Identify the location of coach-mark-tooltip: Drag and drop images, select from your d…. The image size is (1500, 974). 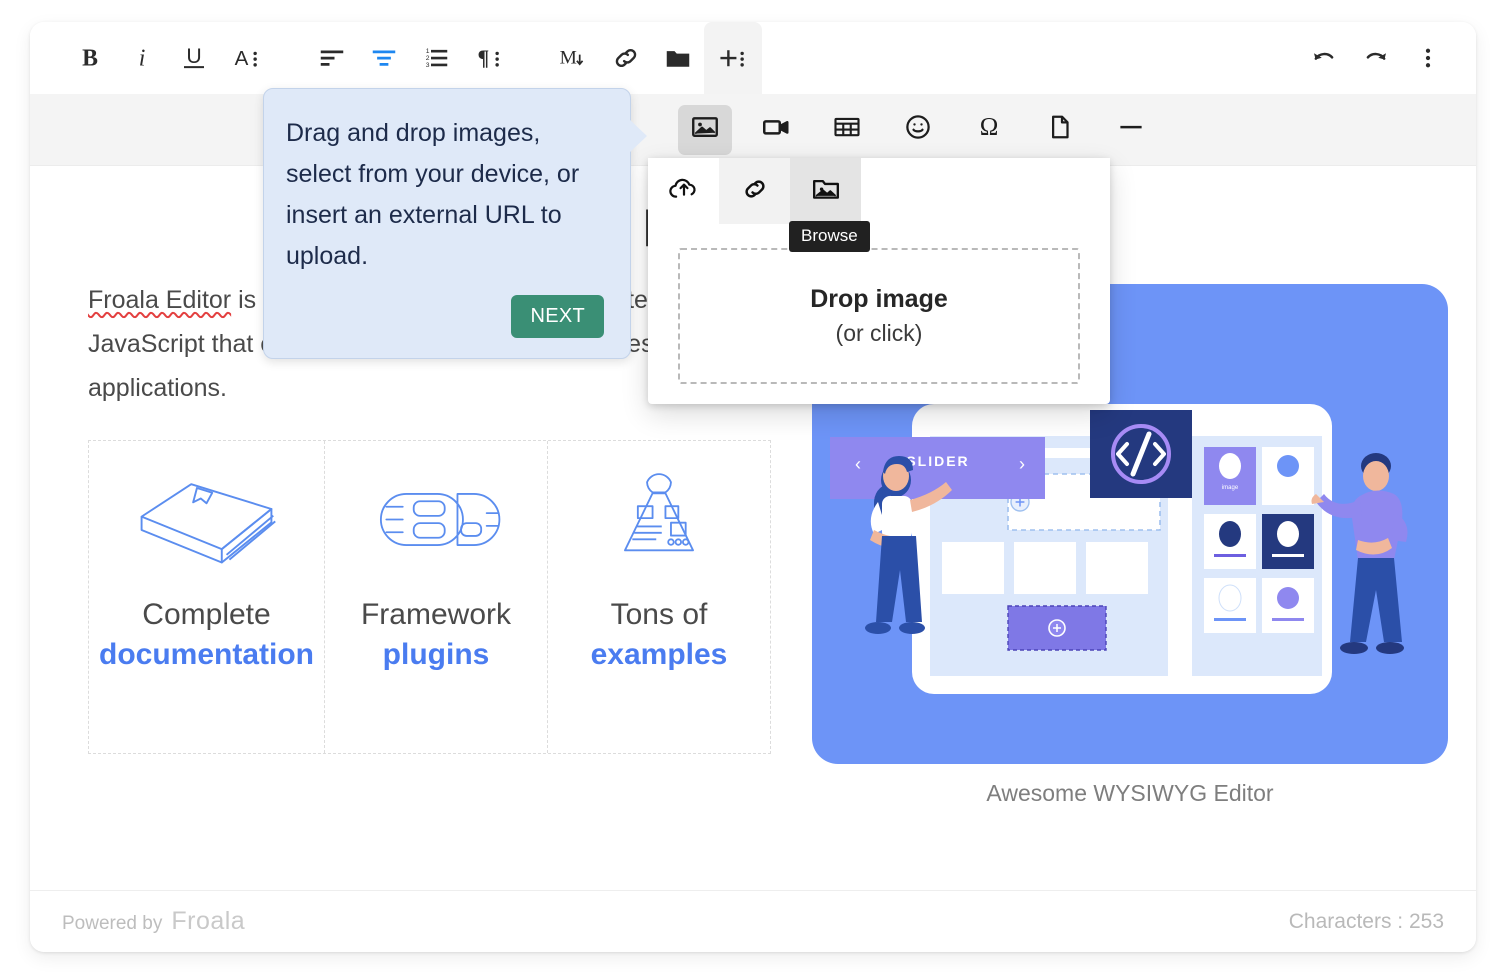
(455, 223).